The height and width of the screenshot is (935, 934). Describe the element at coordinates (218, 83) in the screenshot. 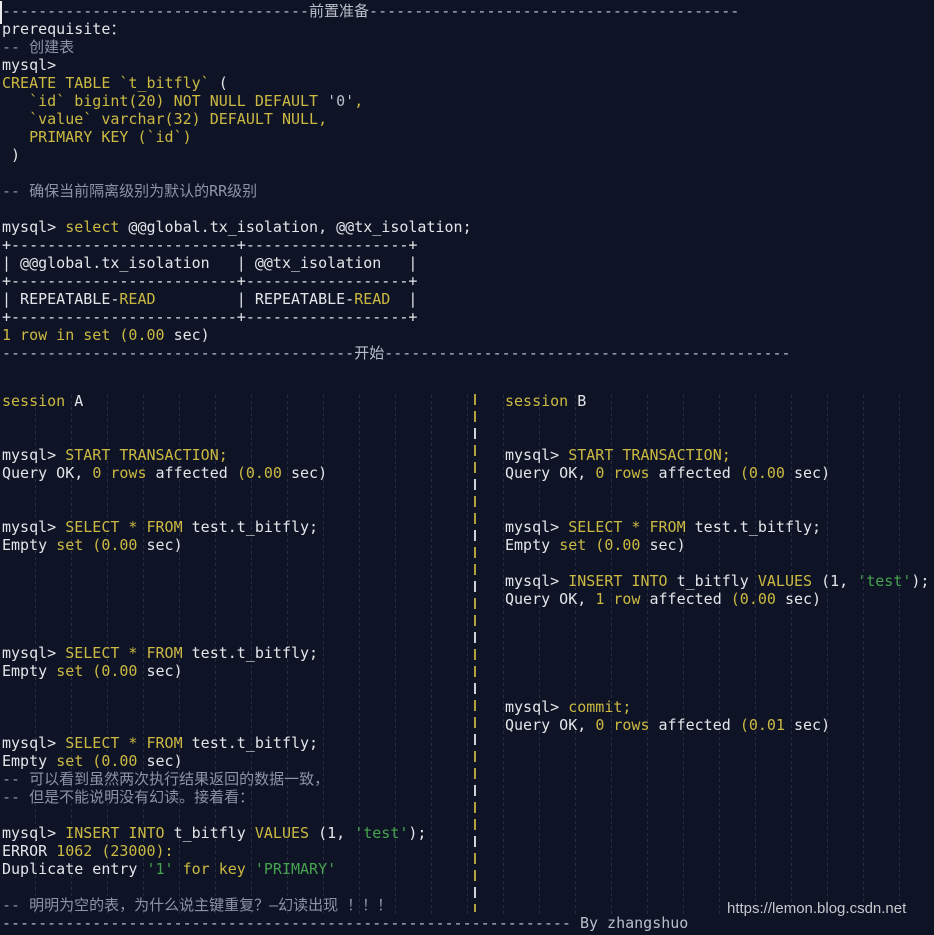

I see `text-segment: (` at that location.